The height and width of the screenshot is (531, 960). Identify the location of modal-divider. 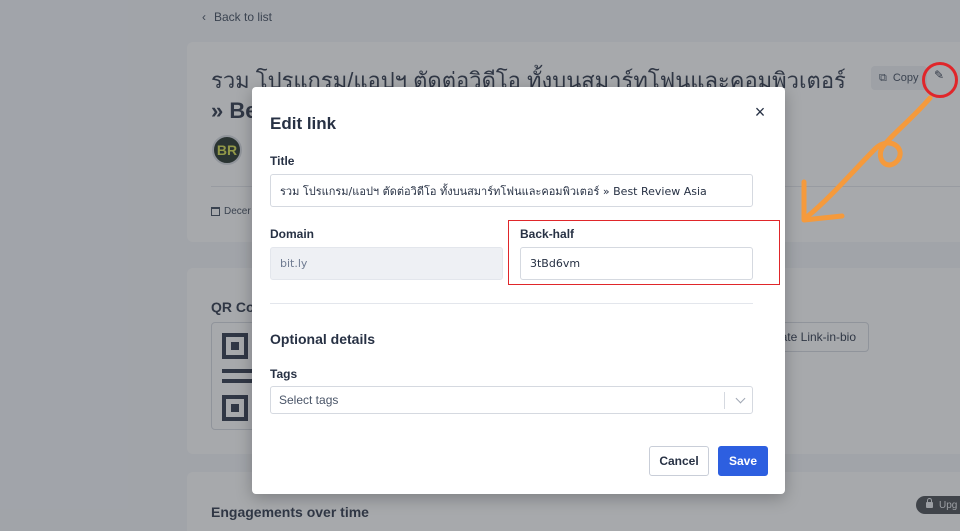
(511, 303).